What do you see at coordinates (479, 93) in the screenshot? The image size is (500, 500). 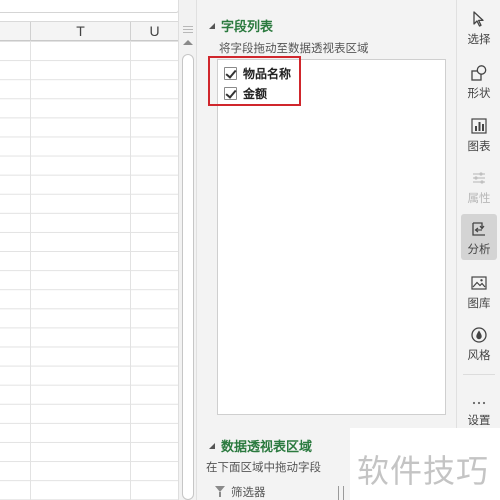 I see `toolbar-label: 形状` at bounding box center [479, 93].